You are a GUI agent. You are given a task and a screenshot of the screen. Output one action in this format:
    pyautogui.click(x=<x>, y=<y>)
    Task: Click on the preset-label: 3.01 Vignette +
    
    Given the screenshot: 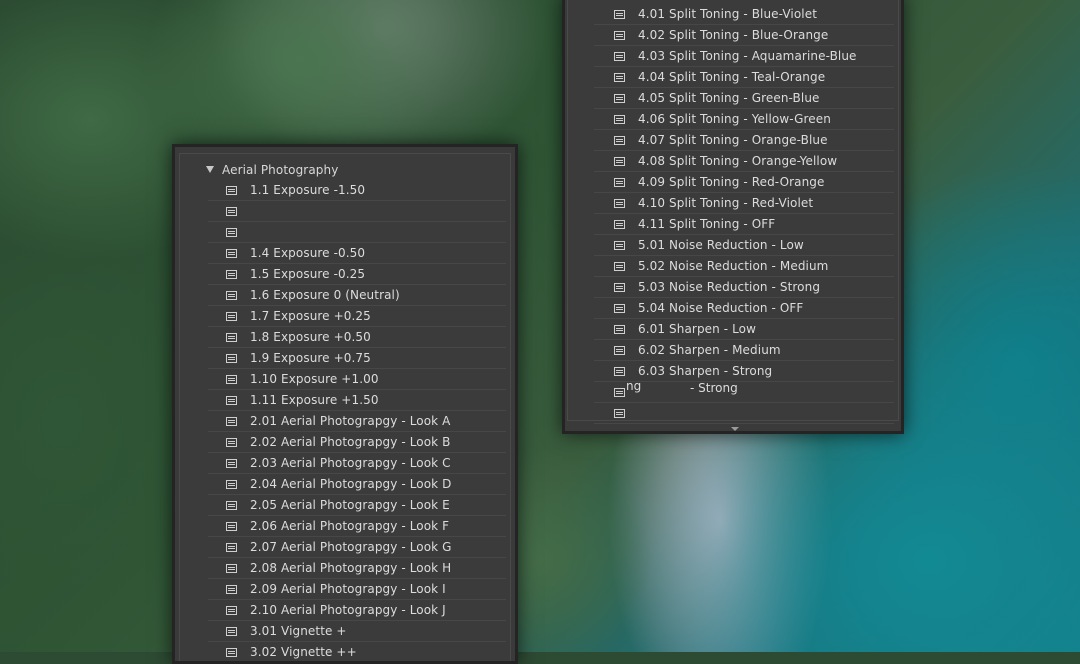 What is the action you would take?
    pyautogui.click(x=298, y=631)
    